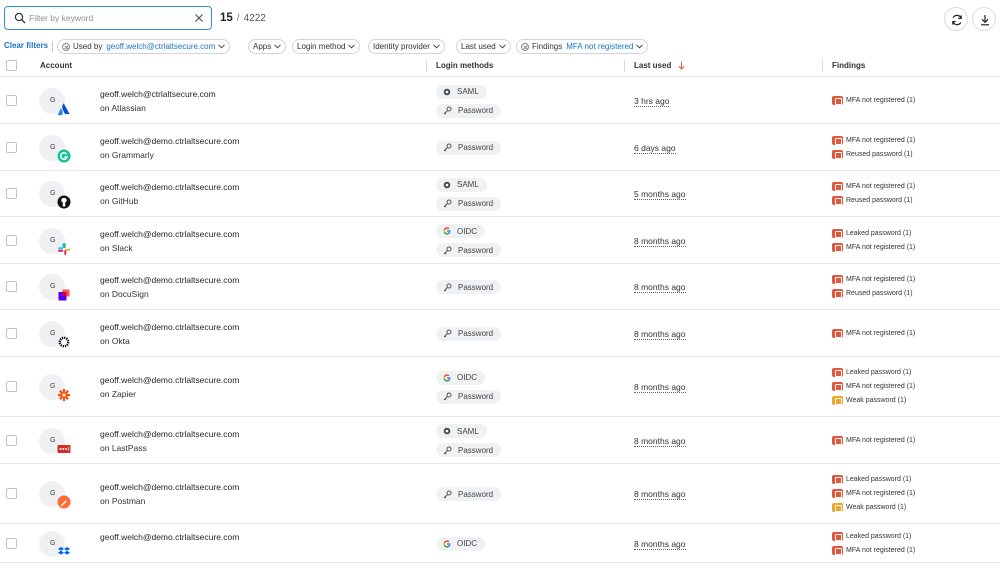 The image size is (1000, 563). I want to click on avatar: G, so click(55, 495).